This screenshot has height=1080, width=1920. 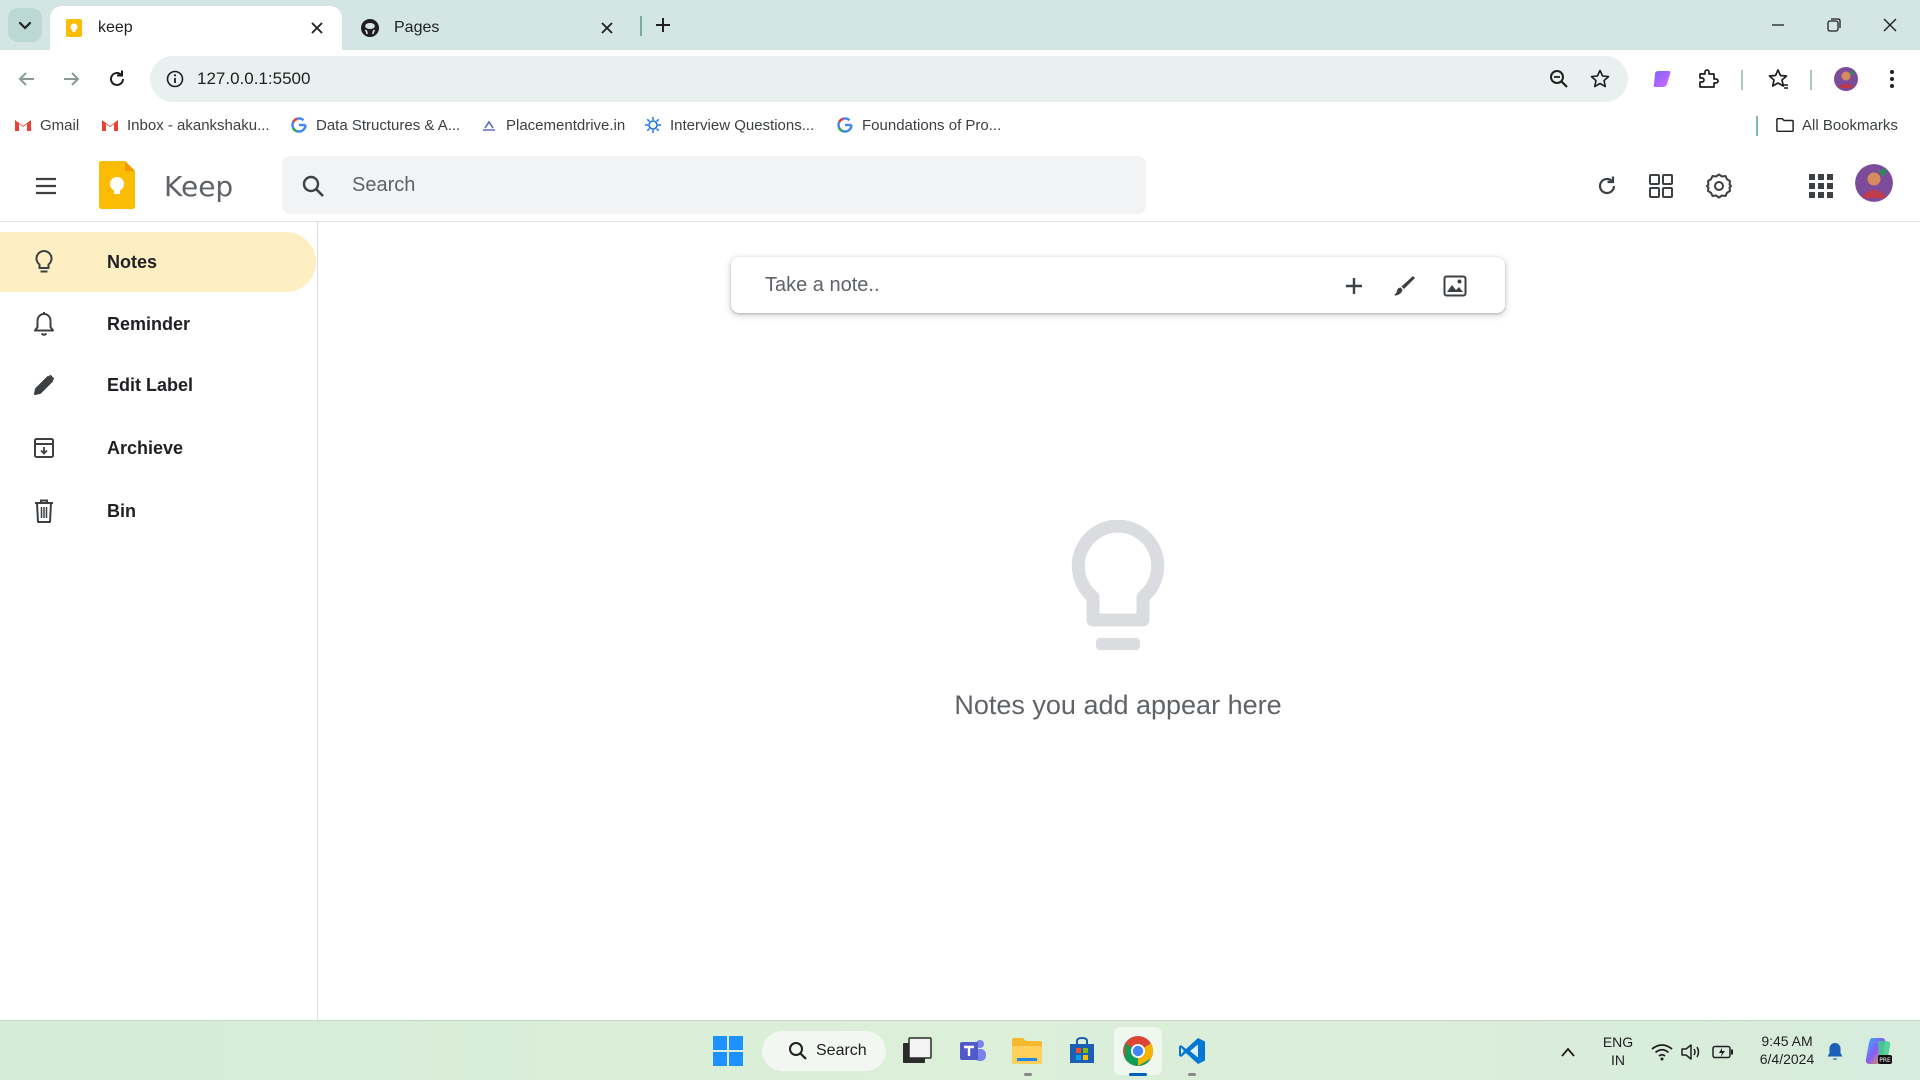 I want to click on minimize-icon, so click(x=1778, y=25).